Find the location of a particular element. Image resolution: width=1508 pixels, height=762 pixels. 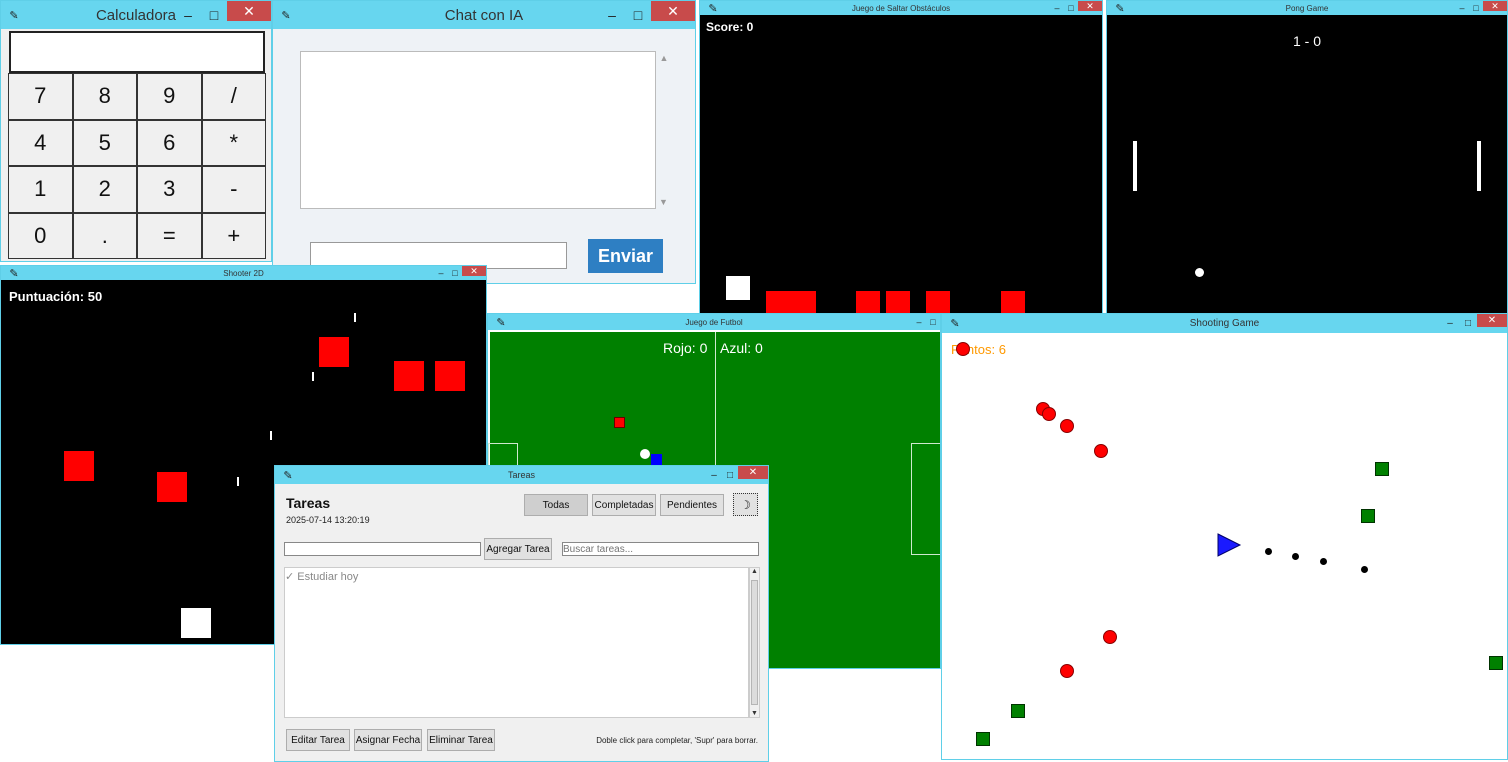

red-player is located at coordinates (619, 422).